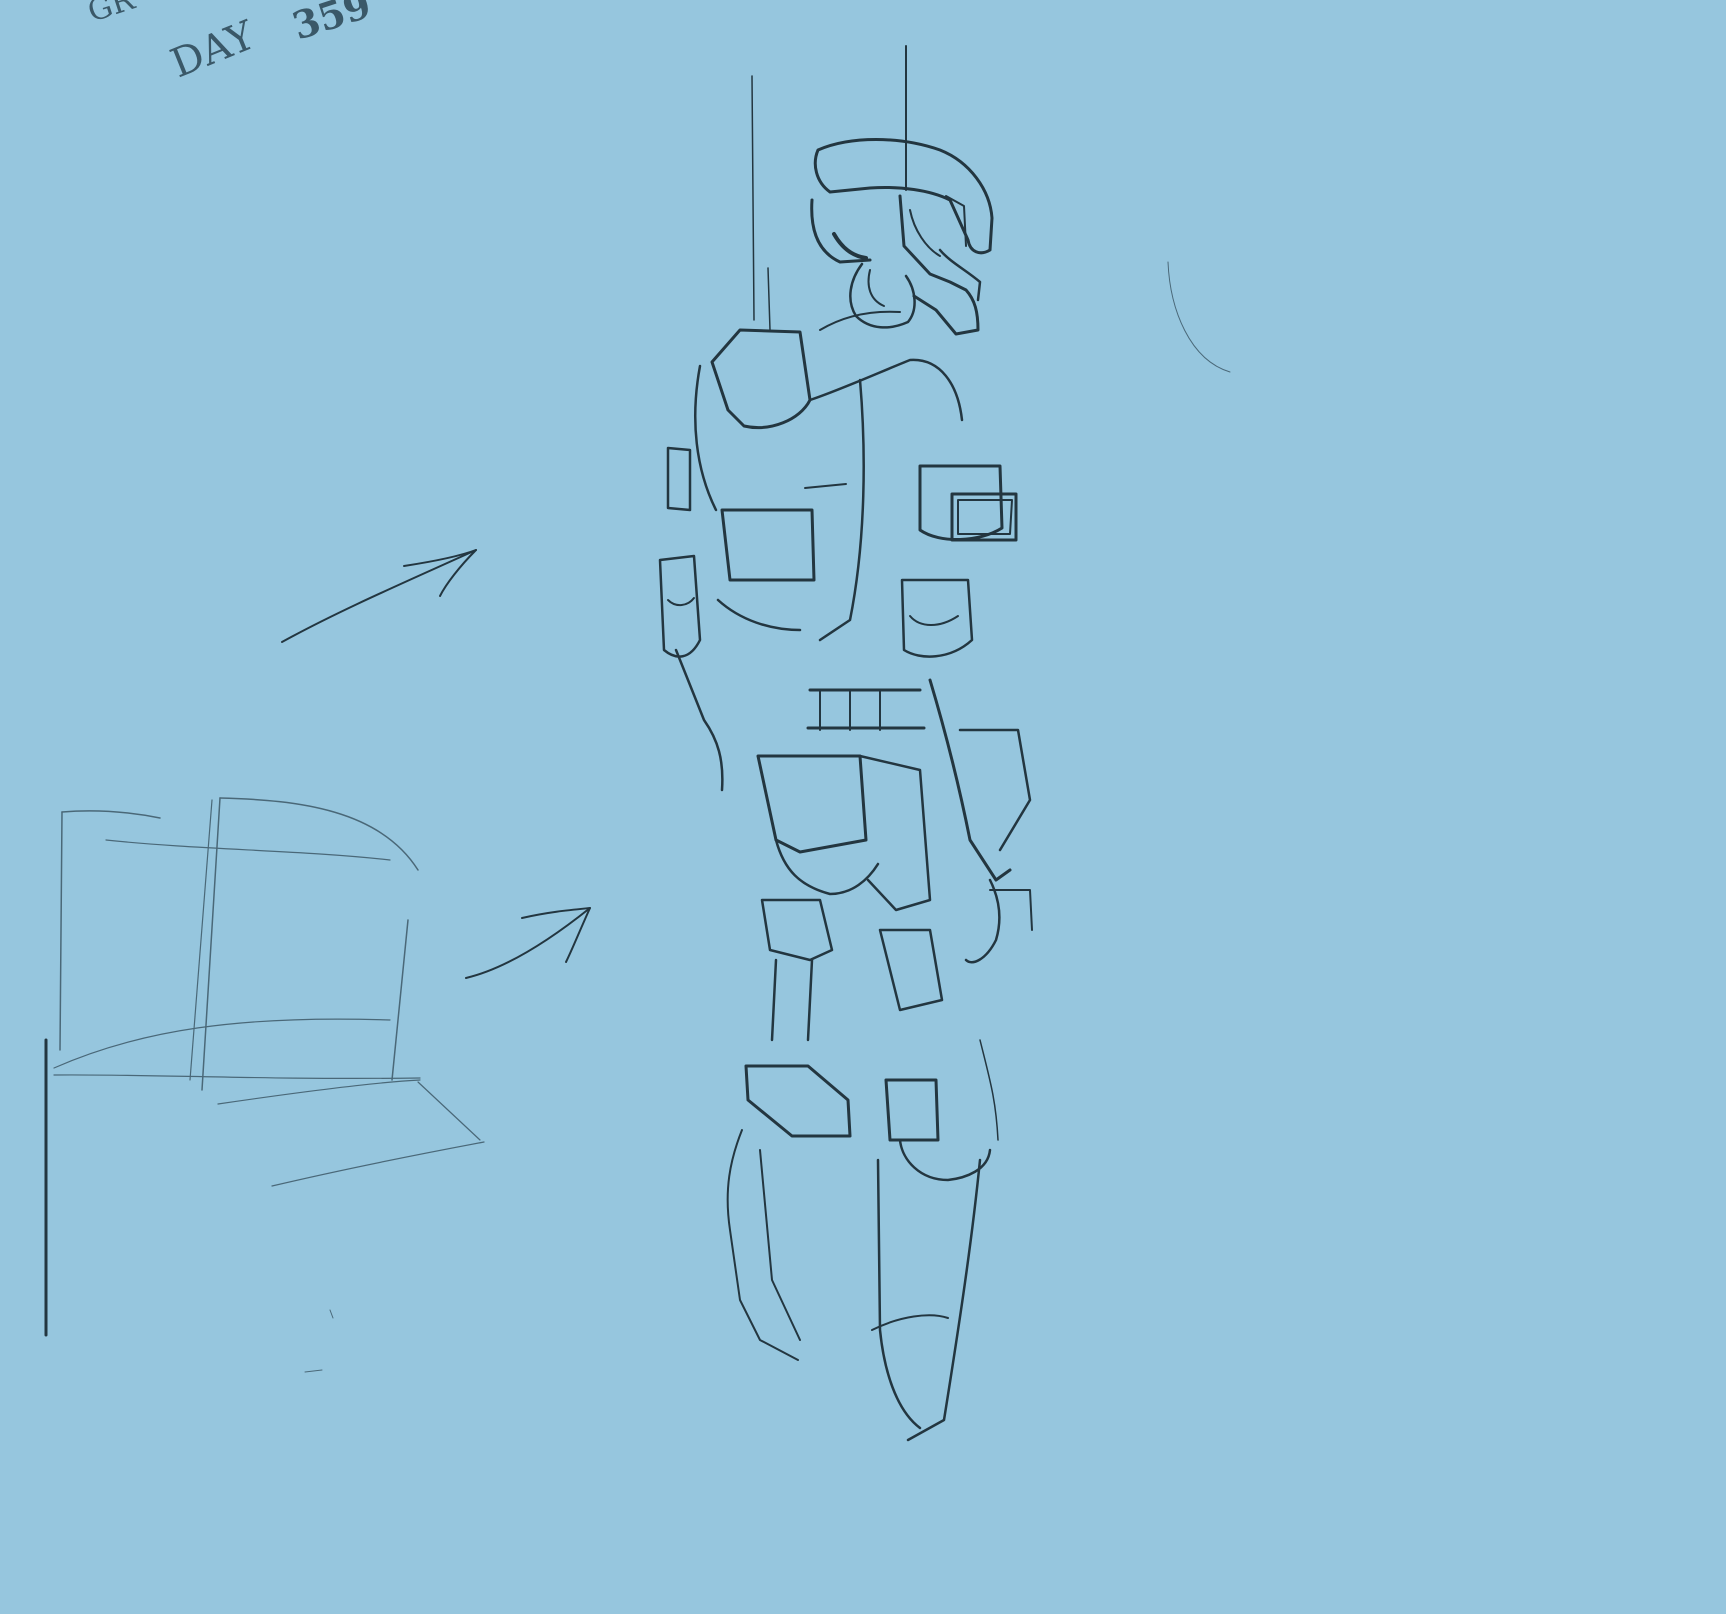 The image size is (1726, 1614). I want to click on corner-notes: GR DAY 359, so click(230, 43).